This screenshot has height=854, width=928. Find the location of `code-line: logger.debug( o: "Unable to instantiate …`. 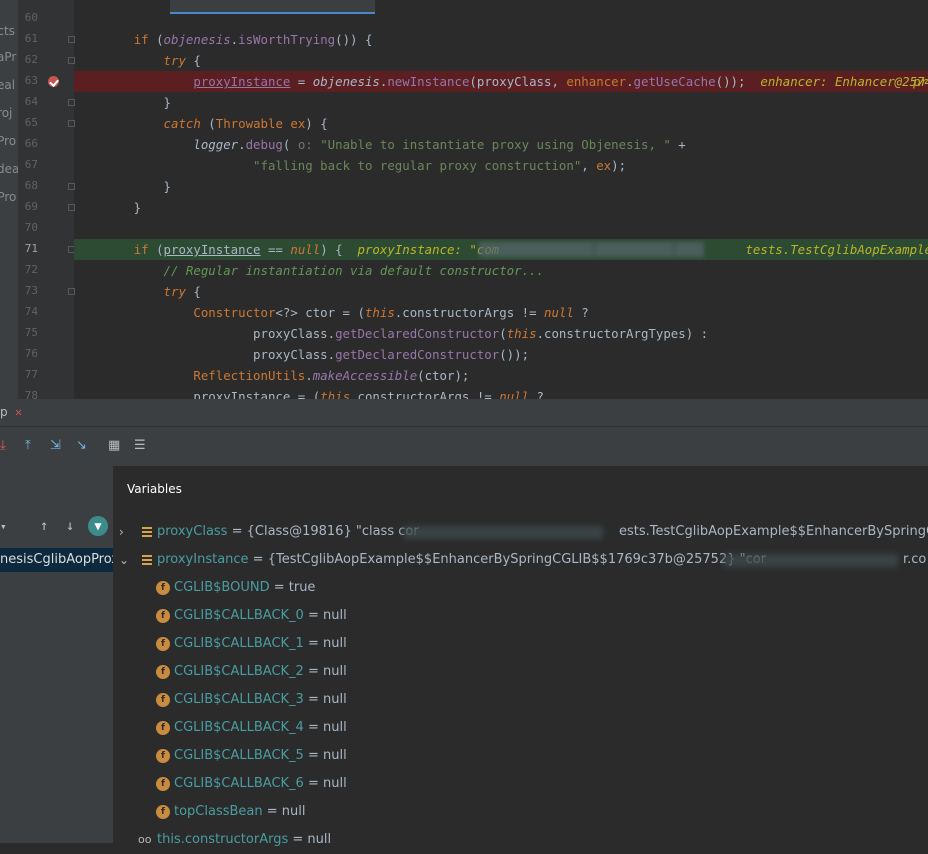

code-line: logger.debug( o: "Unable to instantiate … is located at coordinates (501, 144).